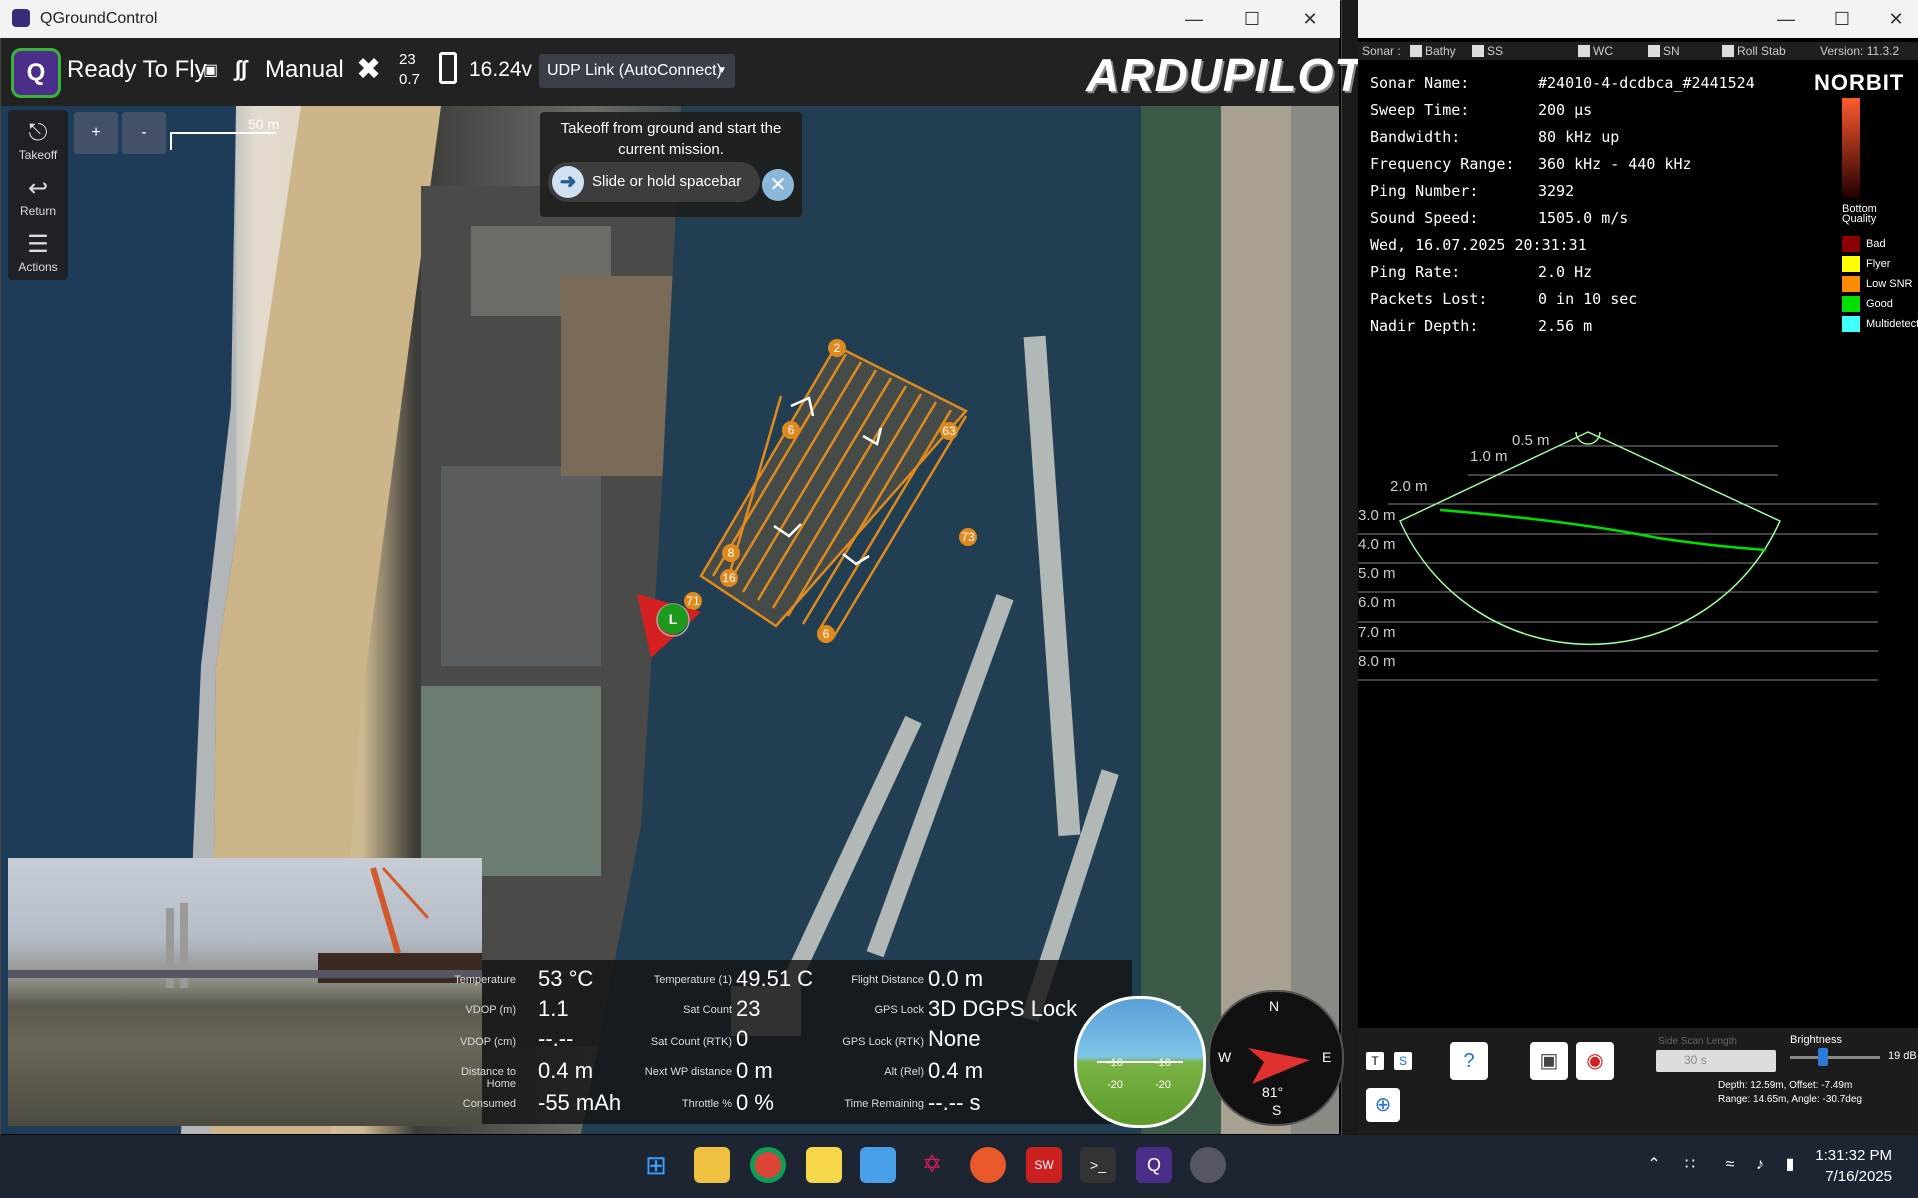  I want to click on pitch-label: -10, so click(1115, 1063).